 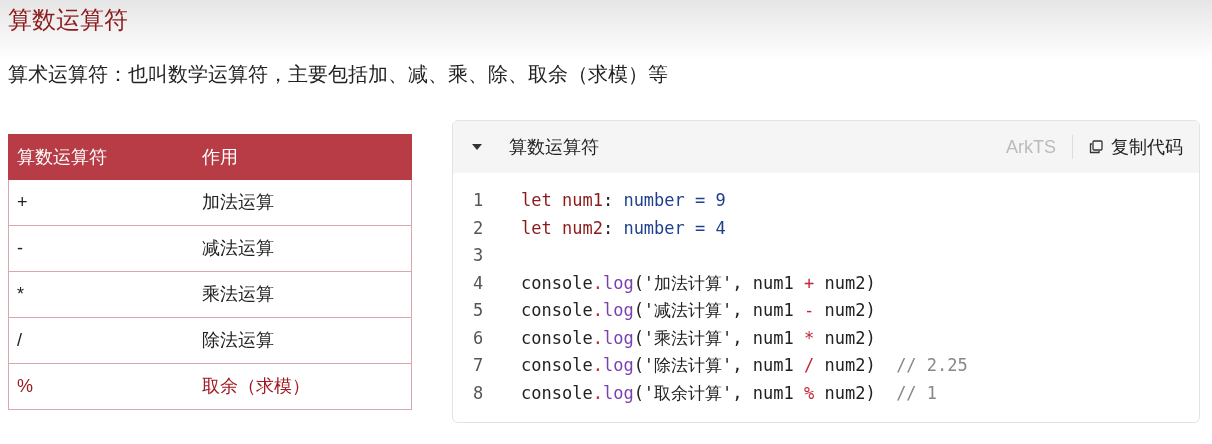 I want to click on line-number: 2, so click(x=479, y=228).